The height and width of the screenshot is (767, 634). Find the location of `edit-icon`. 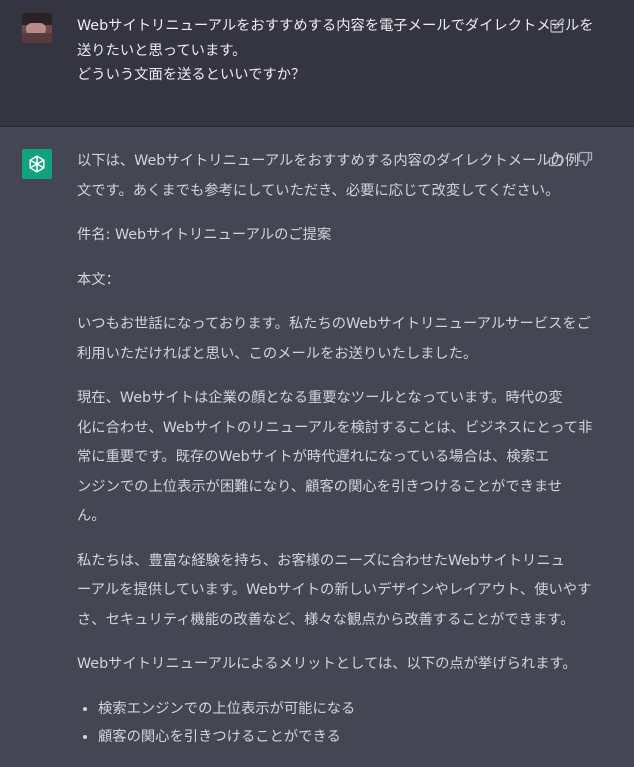

edit-icon is located at coordinates (557, 26).